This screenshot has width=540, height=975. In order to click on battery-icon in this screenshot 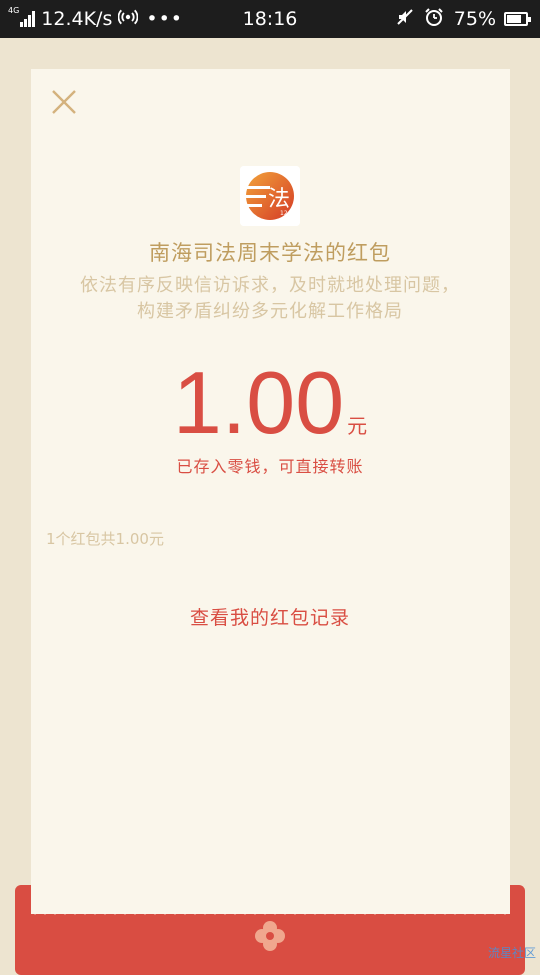, I will do `click(517, 19)`.